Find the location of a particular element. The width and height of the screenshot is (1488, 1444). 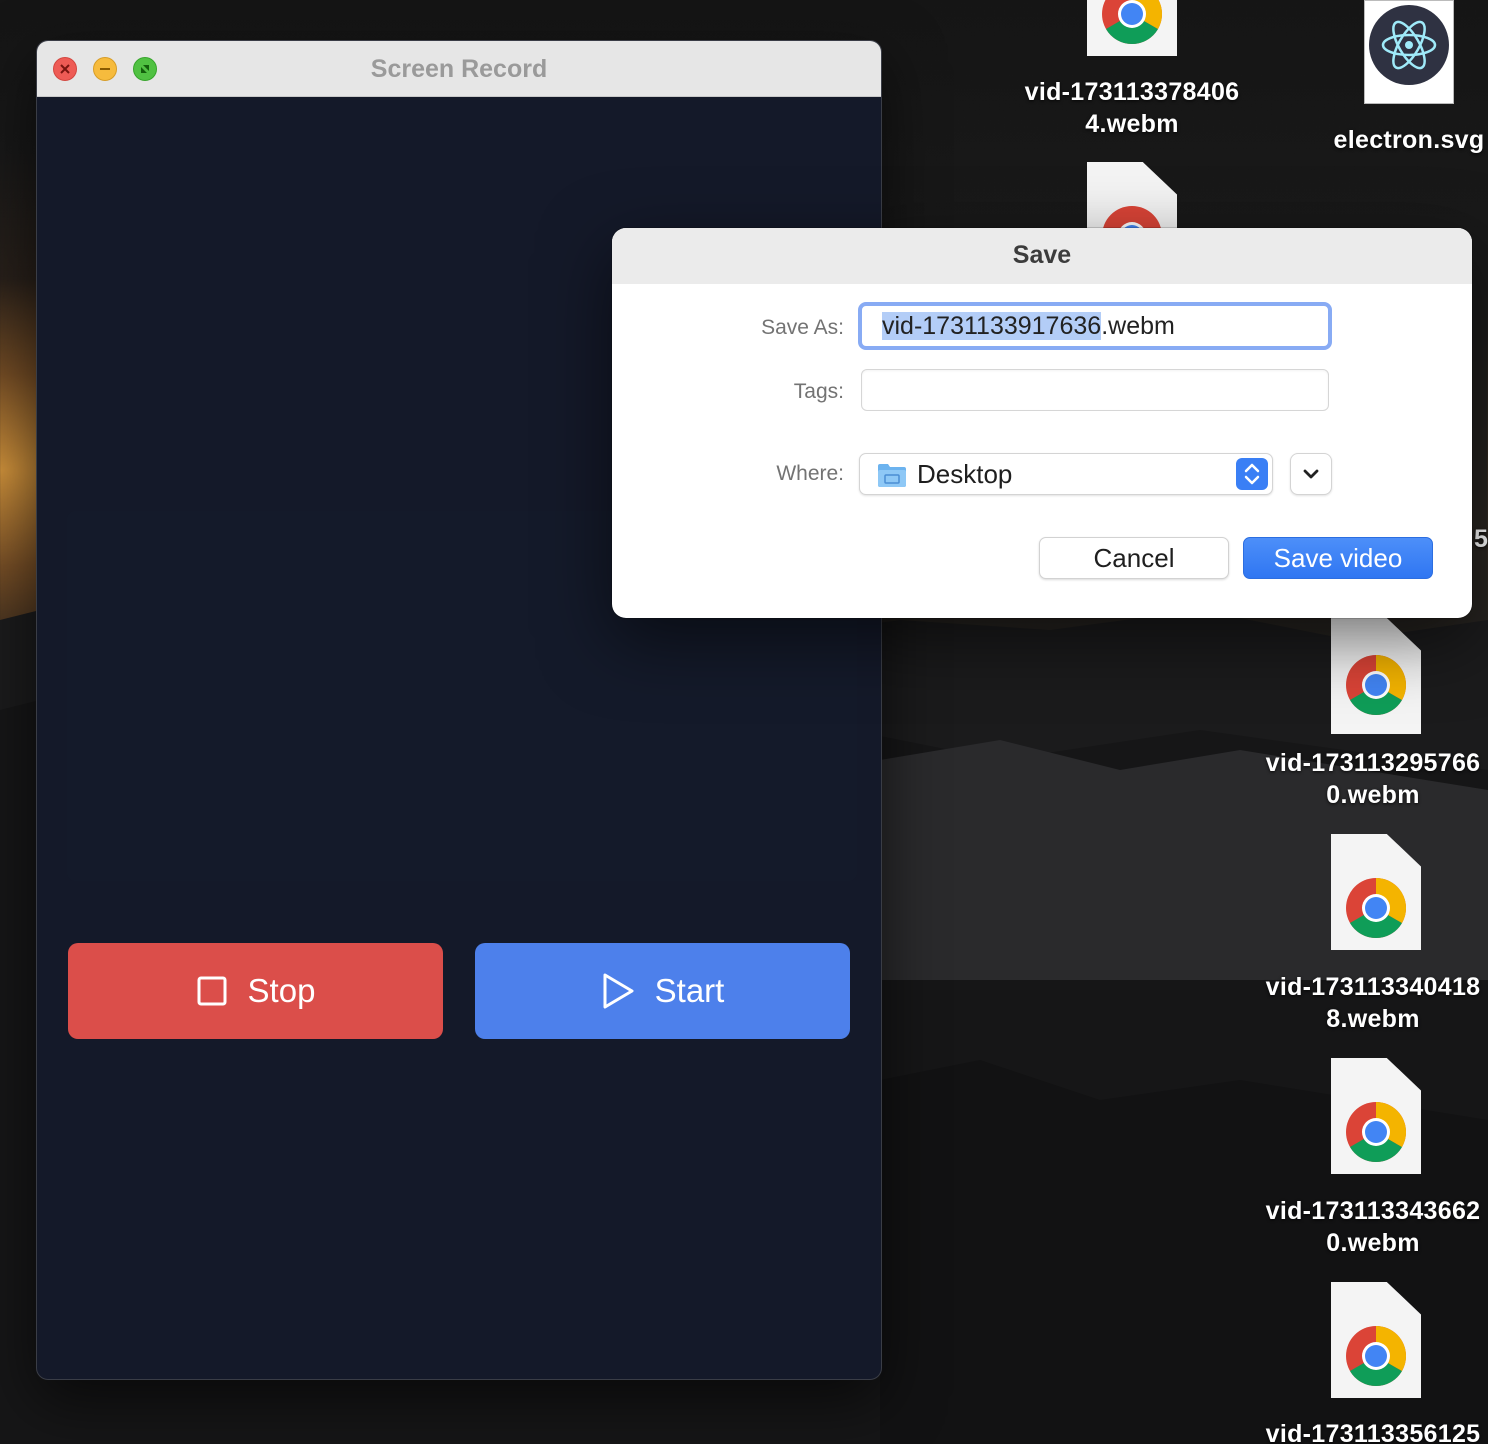

file-name-line1: vid-173113356125 is located at coordinates (1373, 1432).